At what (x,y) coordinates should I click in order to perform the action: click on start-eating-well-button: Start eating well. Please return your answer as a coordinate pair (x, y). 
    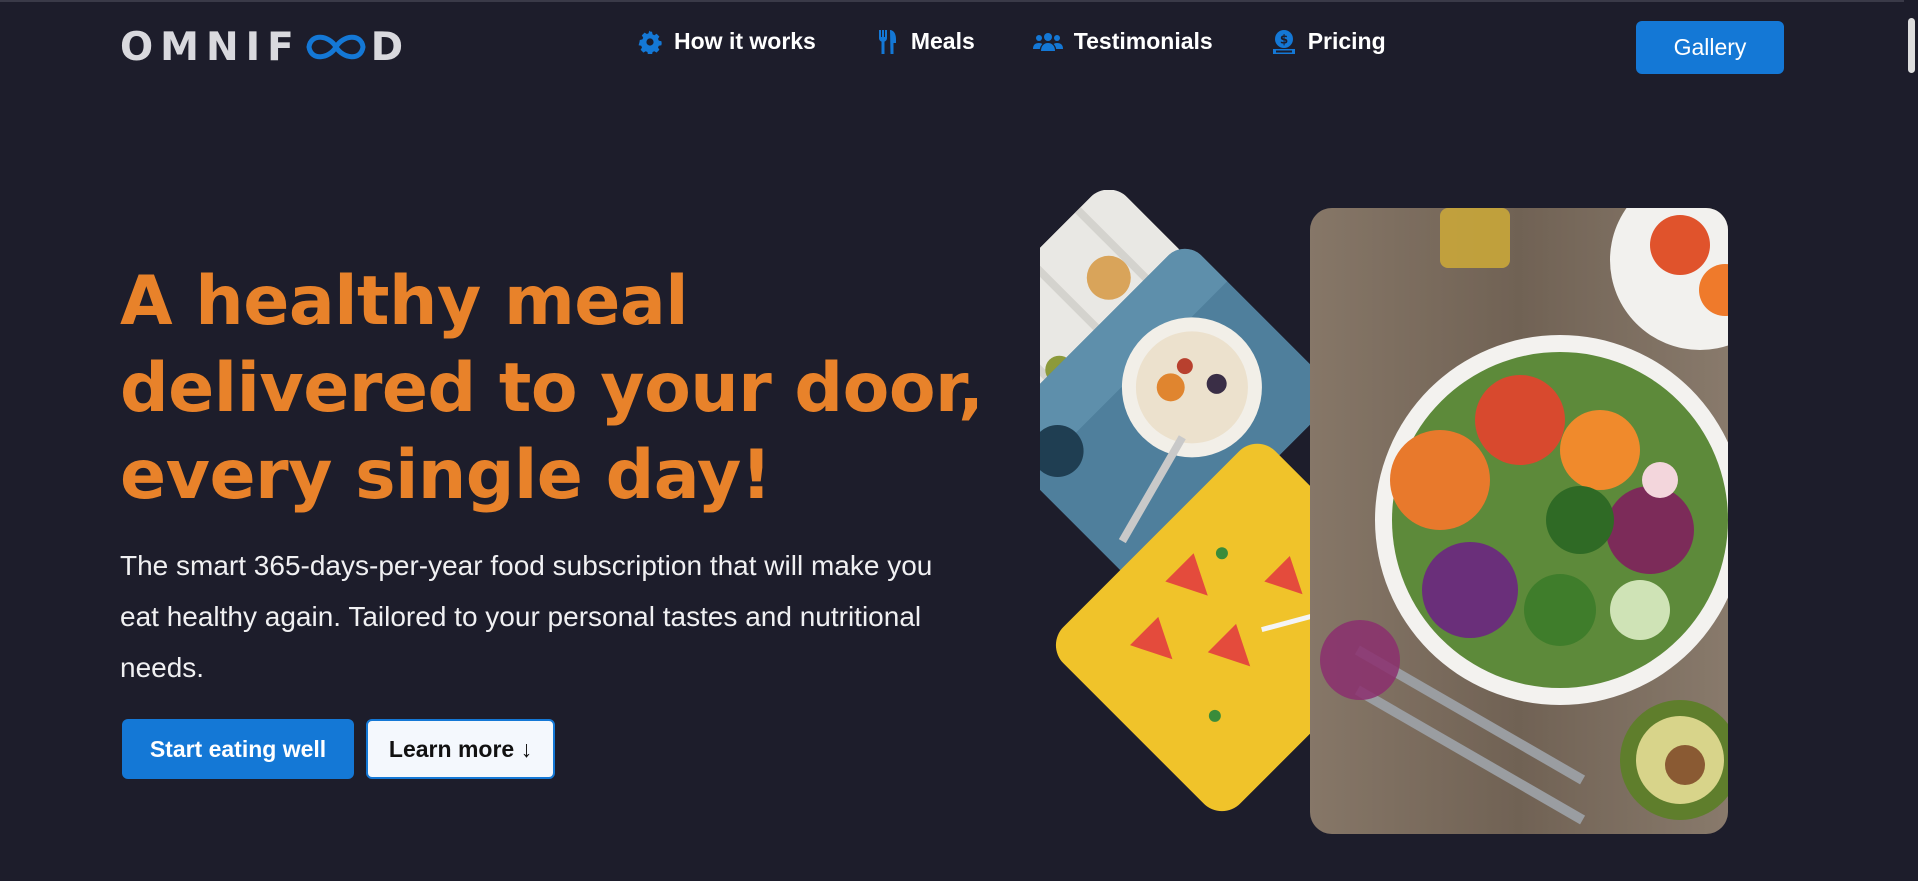
    Looking at the image, I should click on (238, 749).